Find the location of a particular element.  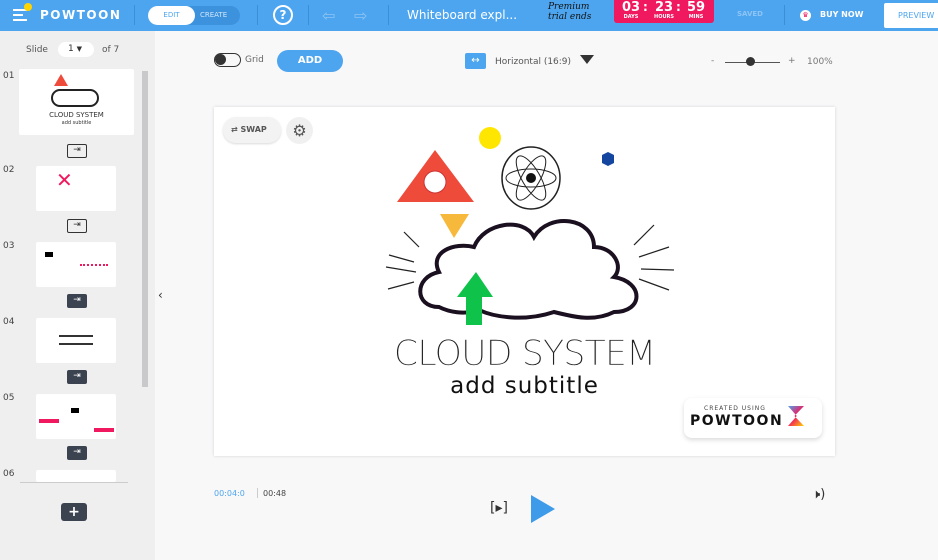

slide-thumb-1: CLOUD SYSTEM add subtitle is located at coordinates (76, 102).